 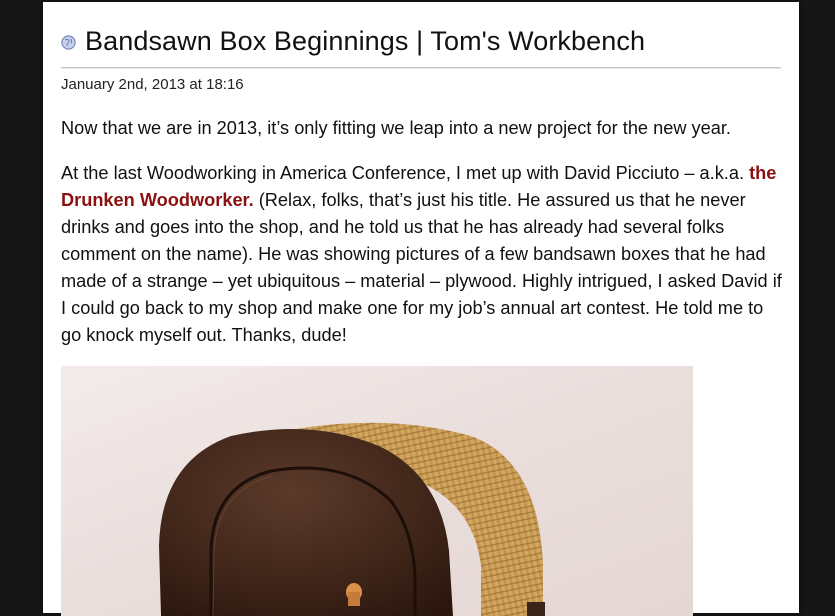 I want to click on post-date: January 2nd, 2013 at 18:16, so click(x=152, y=84).